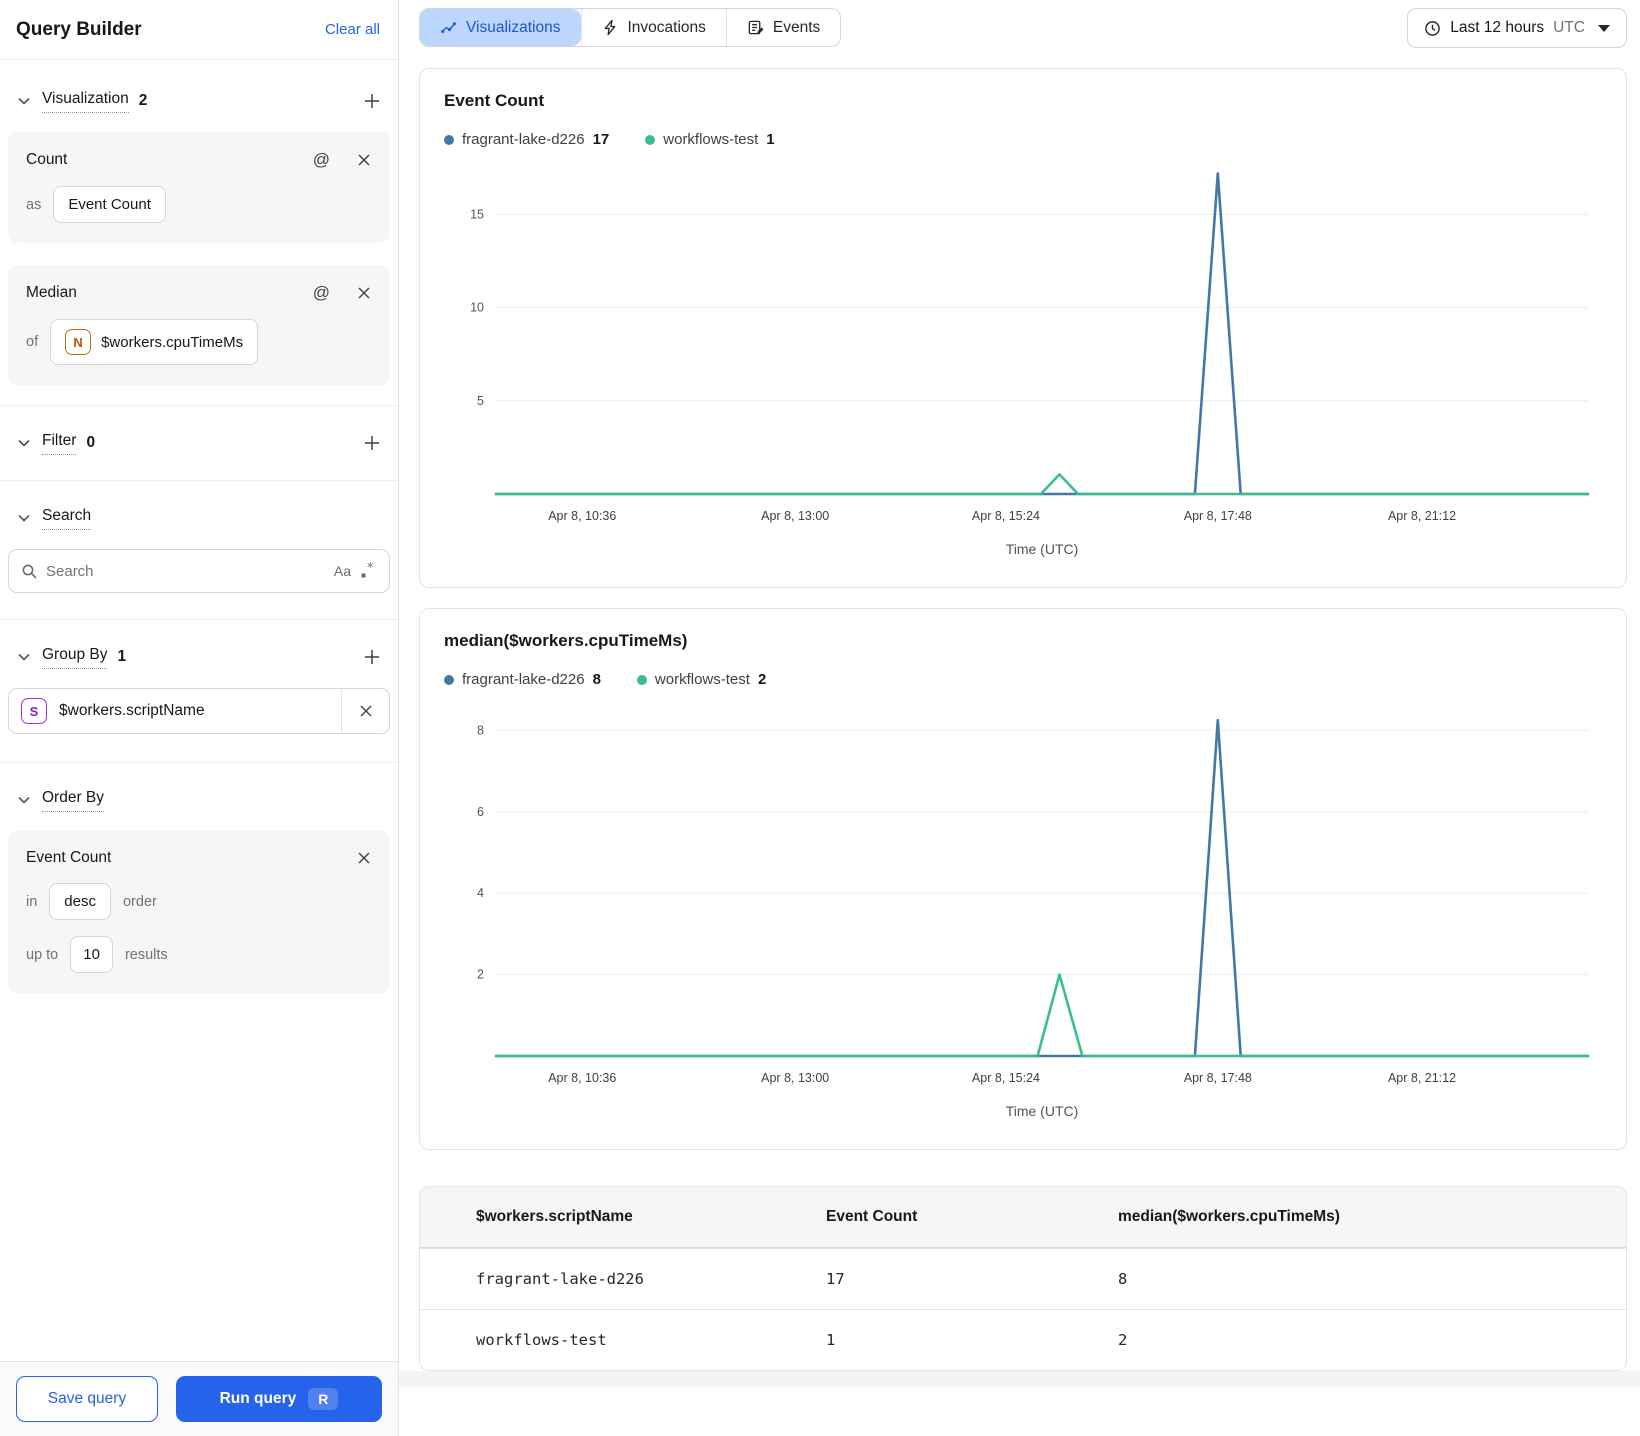 The width and height of the screenshot is (1640, 1436). I want to click on chart-title: median($workers.cpuTimeMs), so click(566, 640).